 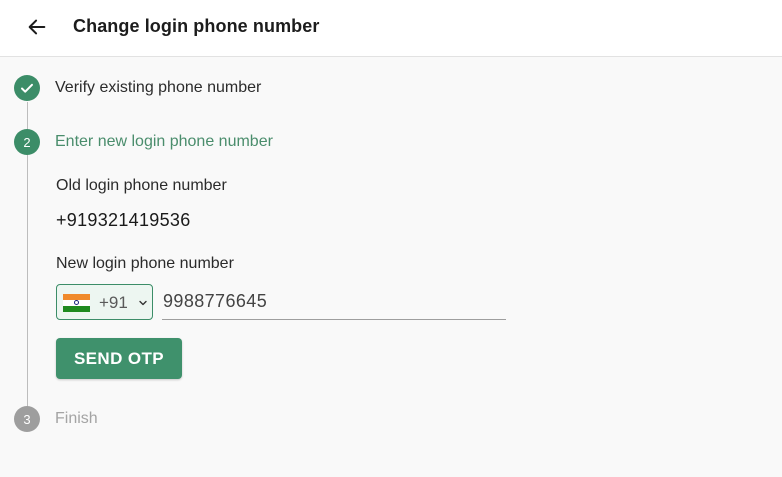 What do you see at coordinates (196, 26) in the screenshot?
I see `page-title: Change login phone number` at bounding box center [196, 26].